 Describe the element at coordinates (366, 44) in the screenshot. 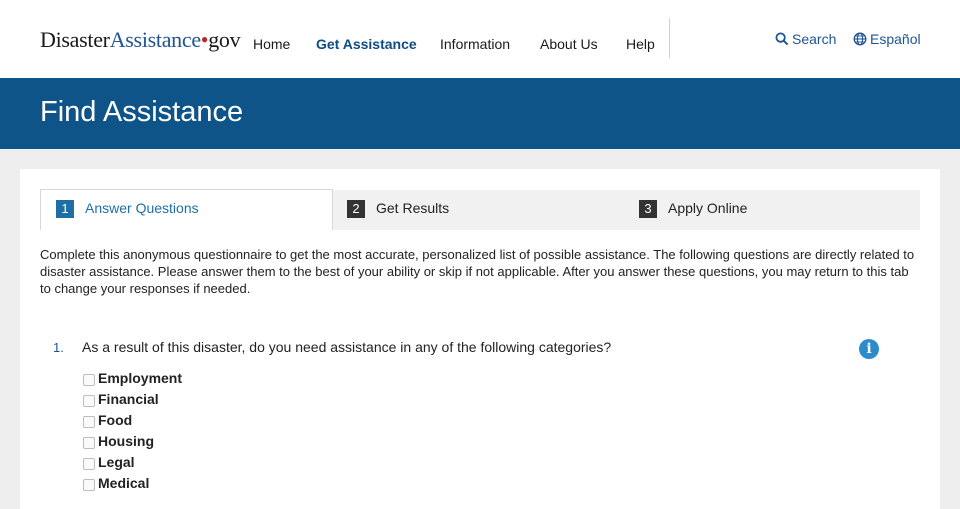

I see `nav-get-assistance: Get Assistance` at that location.